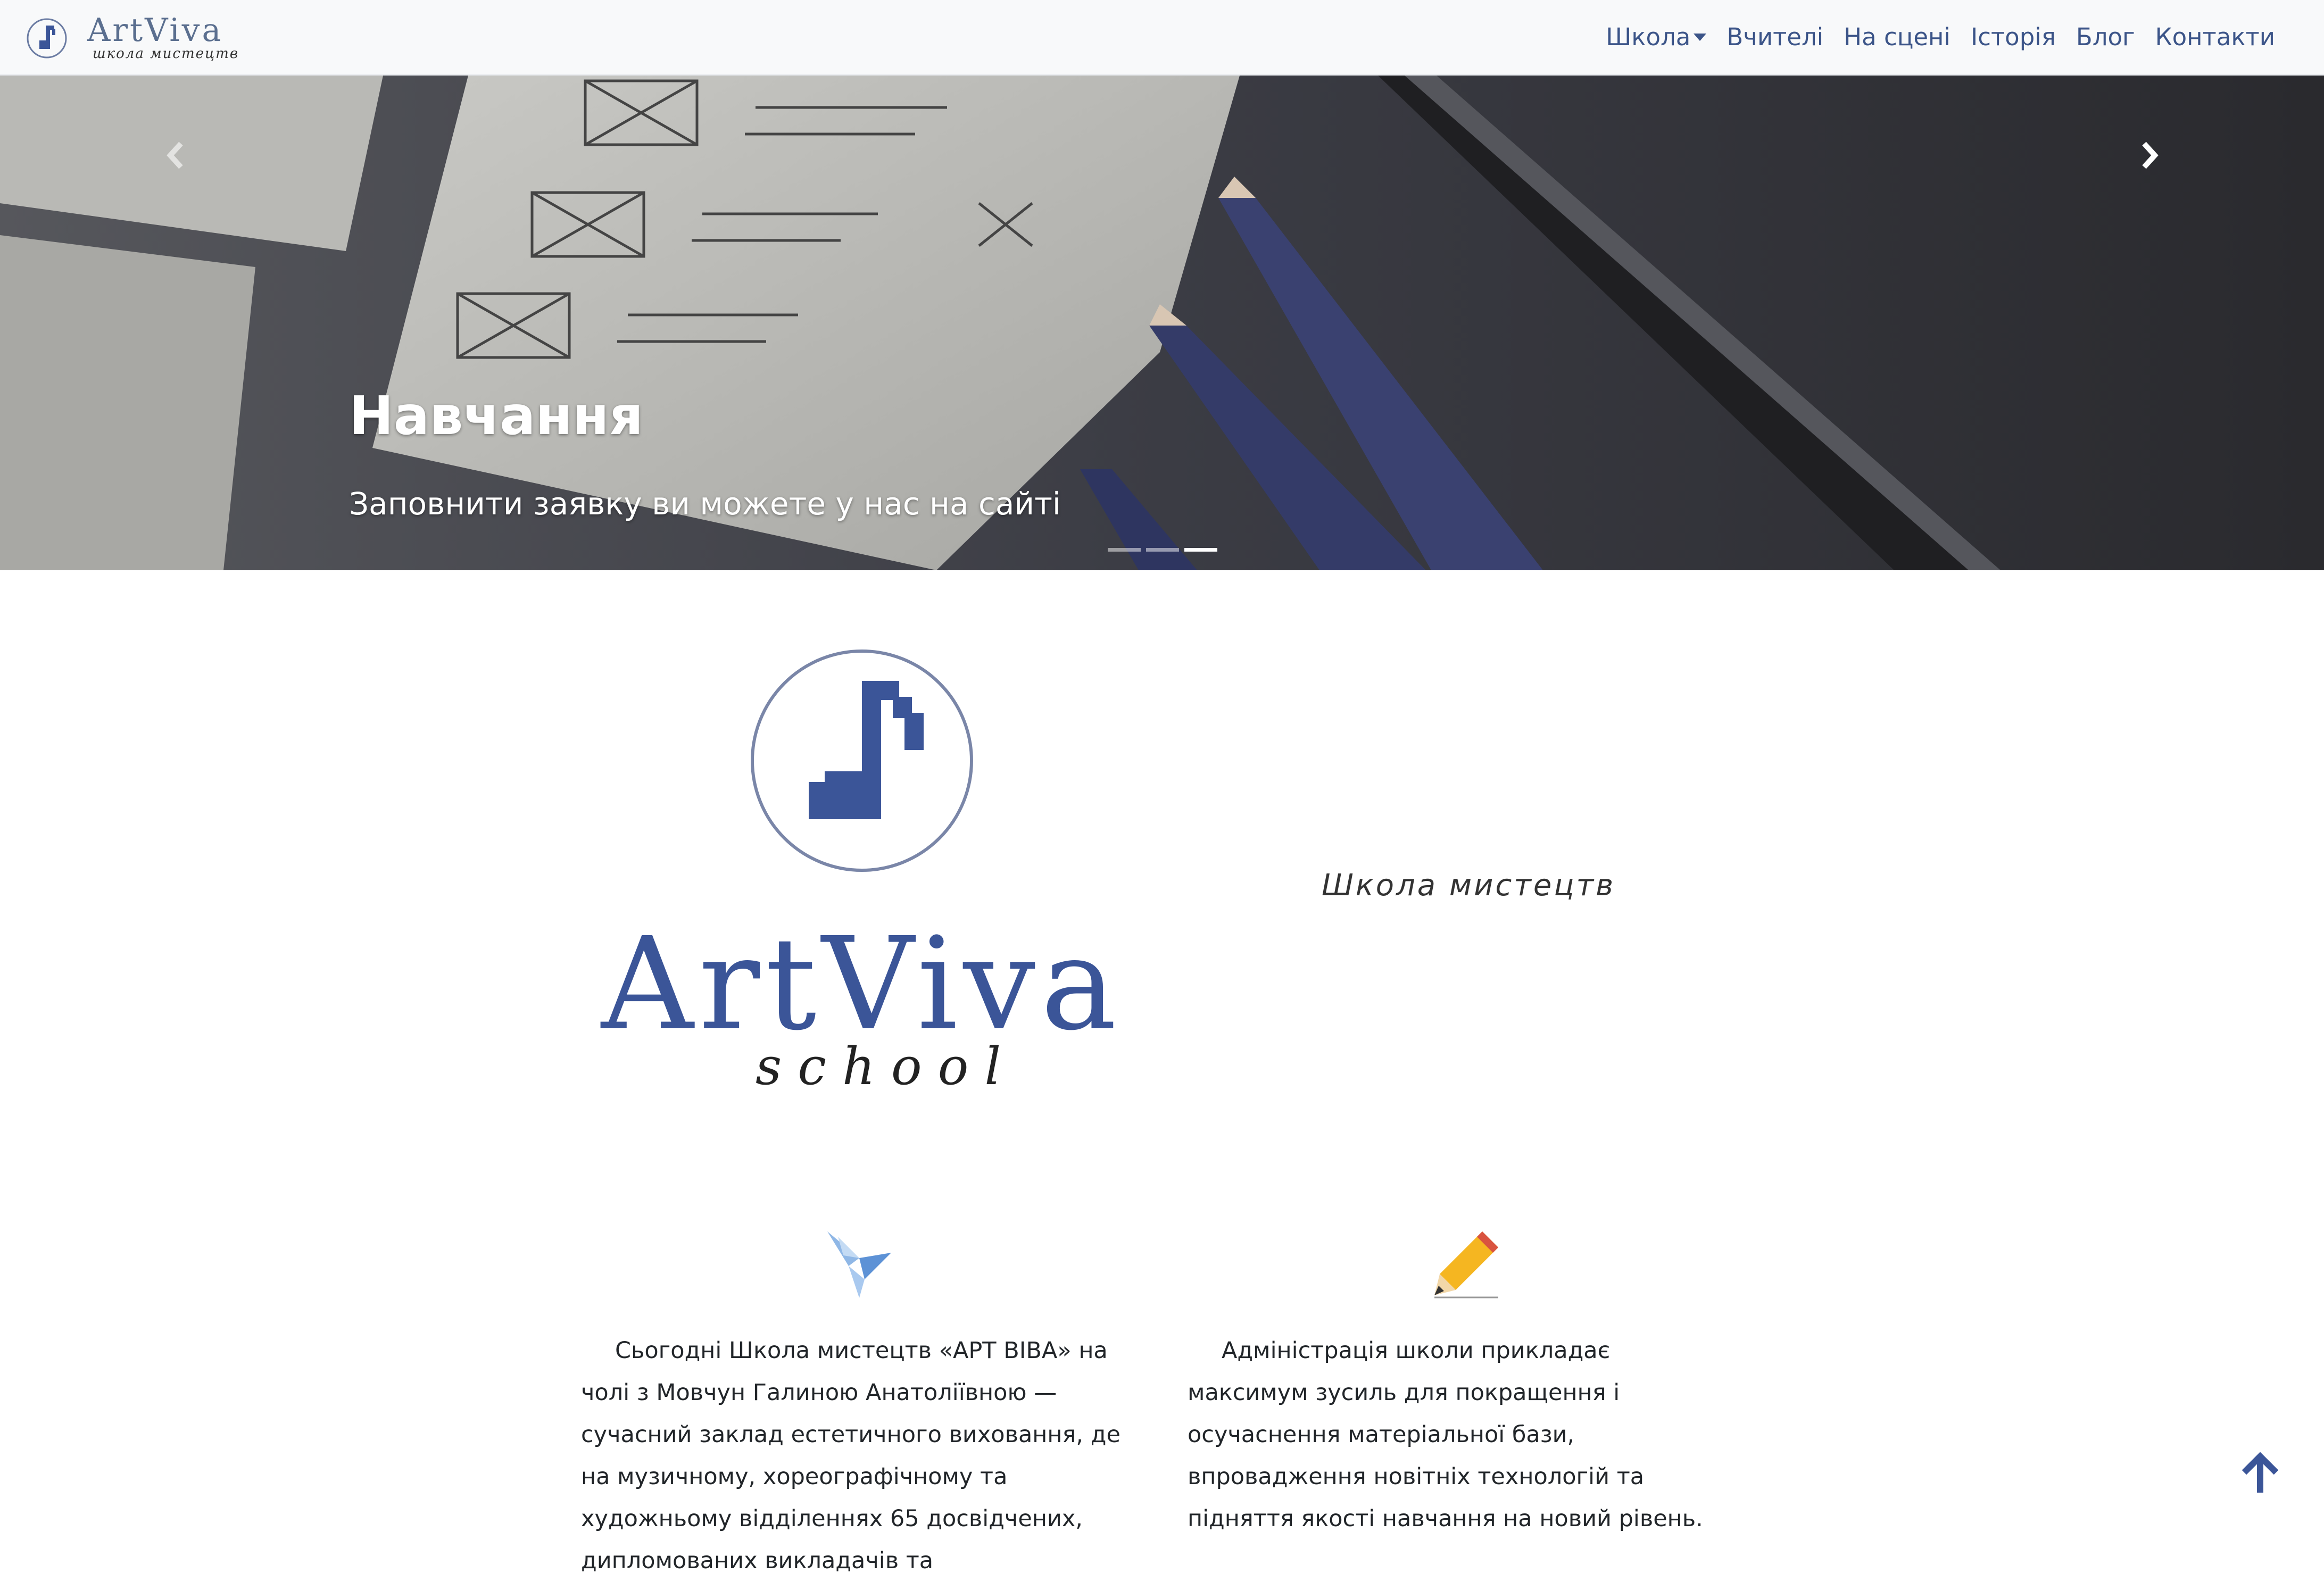 This screenshot has width=2324, height=1582. Describe the element at coordinates (859, 1264) in the screenshot. I see `origami-bird-icon` at that location.